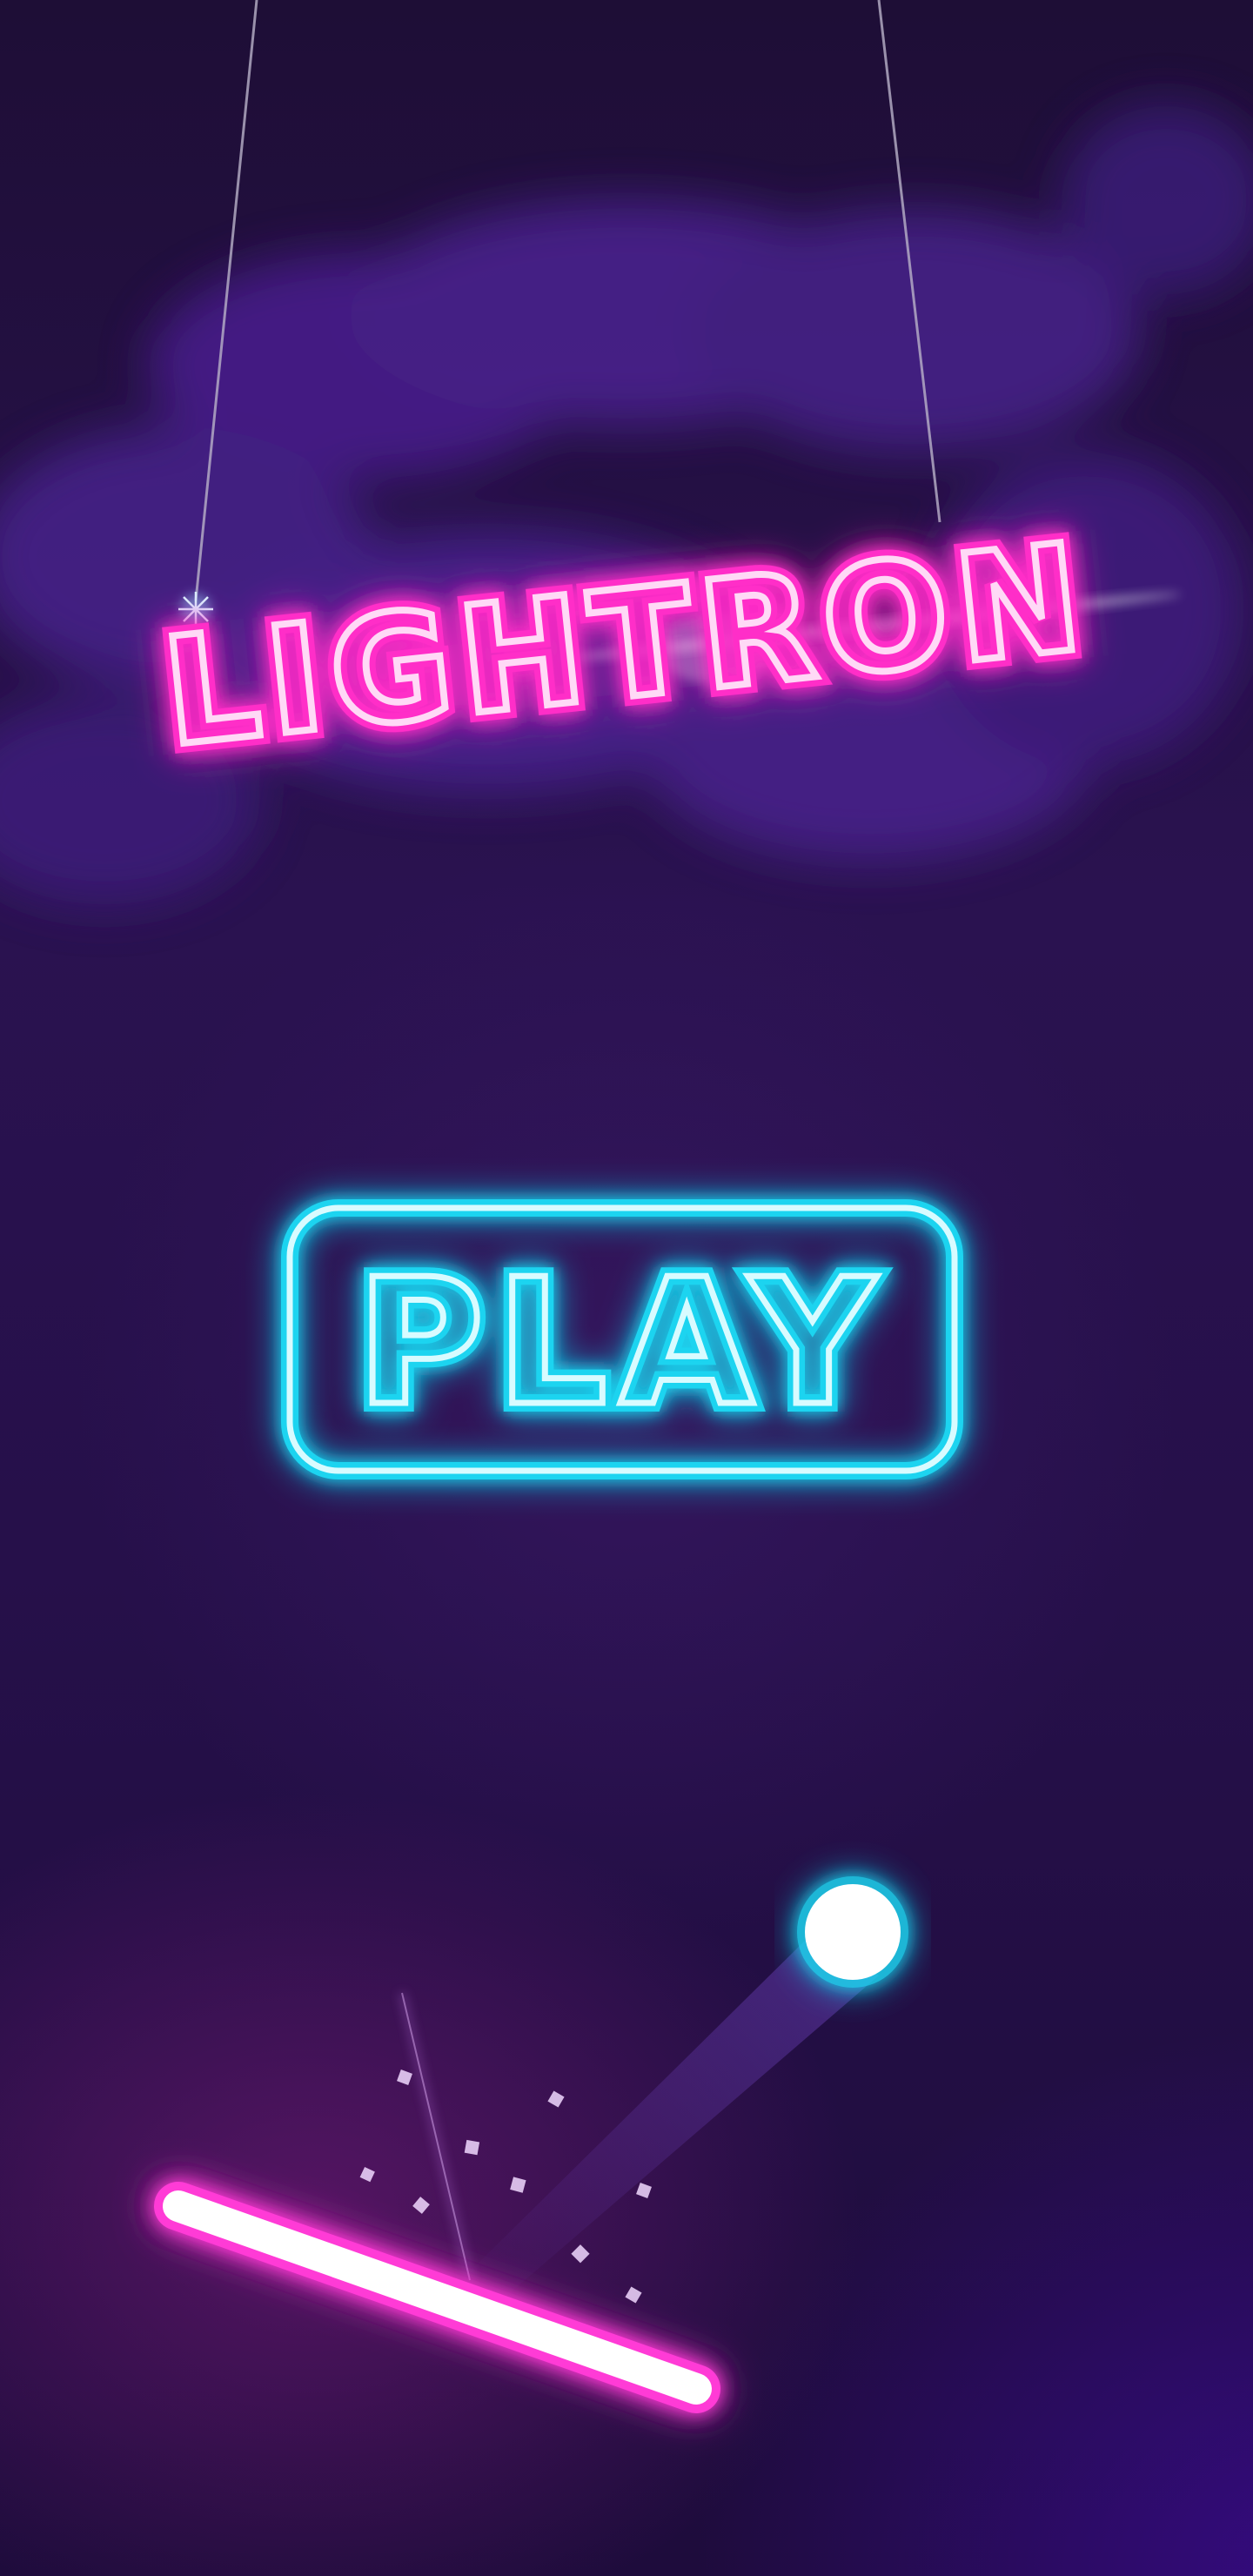  Describe the element at coordinates (437, 2297) in the screenshot. I see `neon-paddle-icon` at that location.